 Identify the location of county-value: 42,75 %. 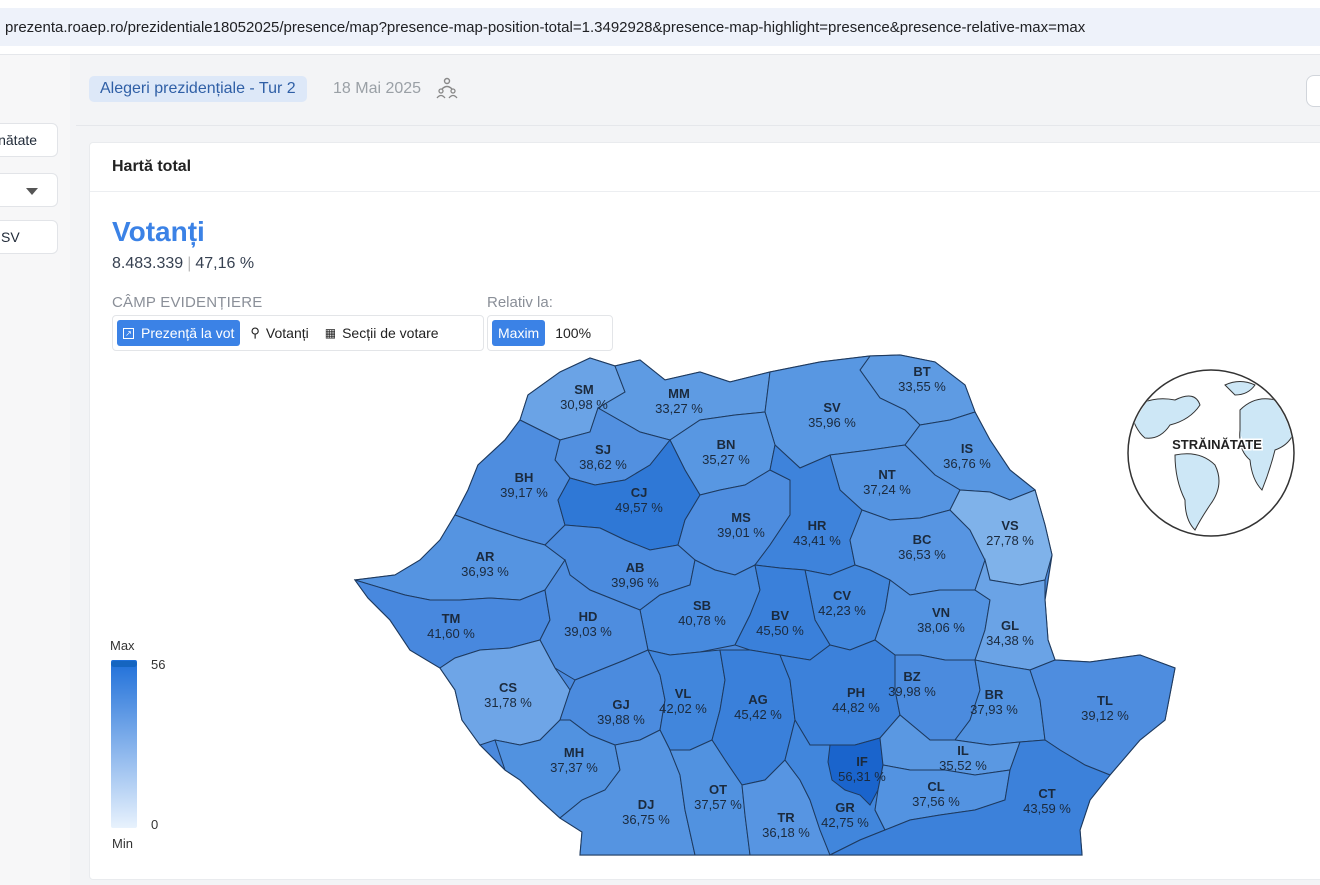
(845, 822).